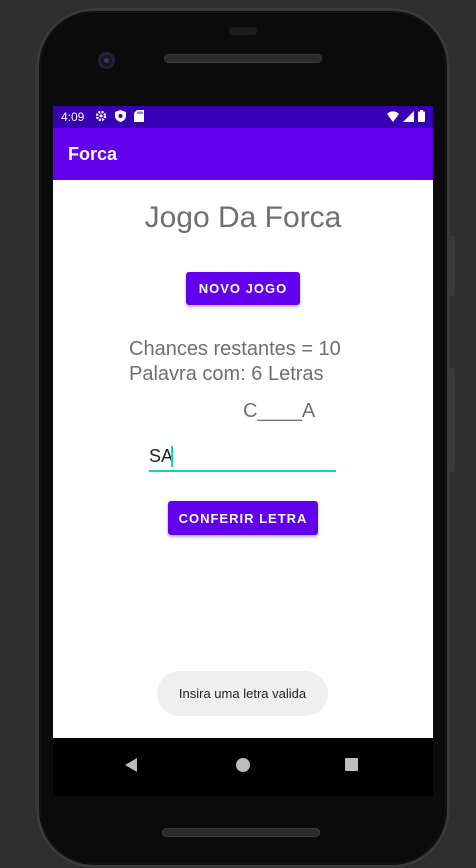  What do you see at coordinates (131, 765) in the screenshot?
I see `back-icon` at bounding box center [131, 765].